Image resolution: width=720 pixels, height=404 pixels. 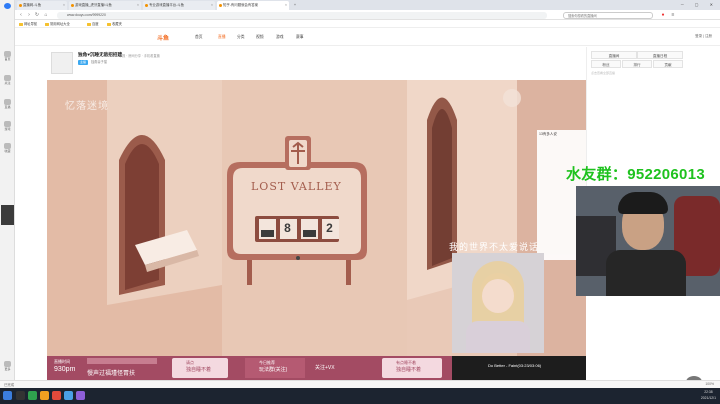 What do you see at coordinates (494, 247) in the screenshot?
I see `lyric-overlay: 我的世界不太爱说话` at bounding box center [494, 247].